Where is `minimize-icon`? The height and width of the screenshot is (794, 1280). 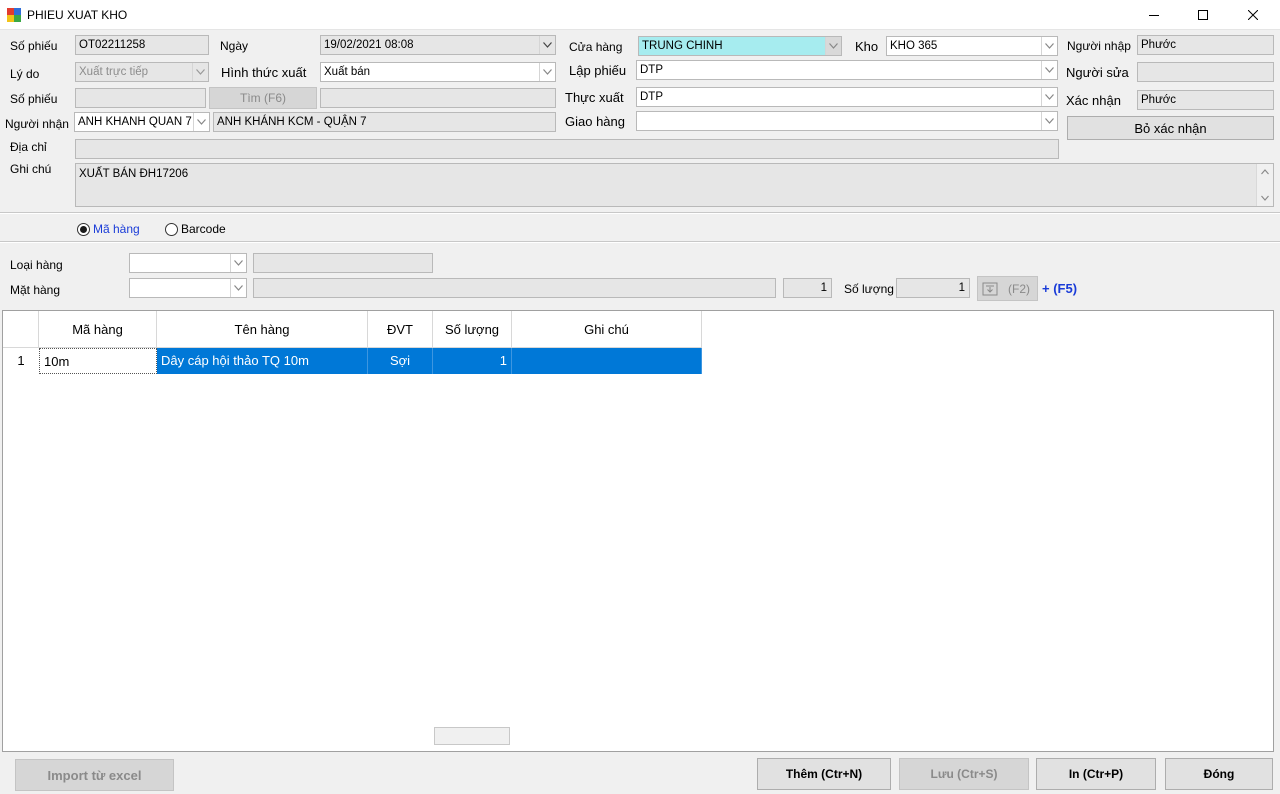
minimize-icon is located at coordinates (1154, 15).